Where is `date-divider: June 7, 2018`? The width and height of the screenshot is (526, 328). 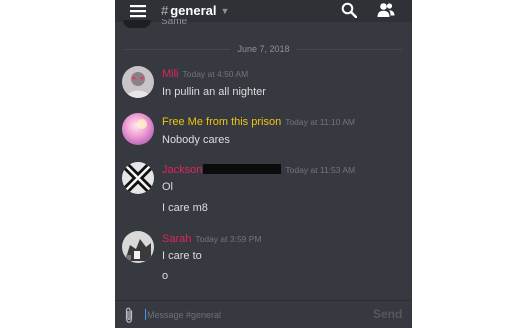
date-divider: June 7, 2018 is located at coordinates (263, 49).